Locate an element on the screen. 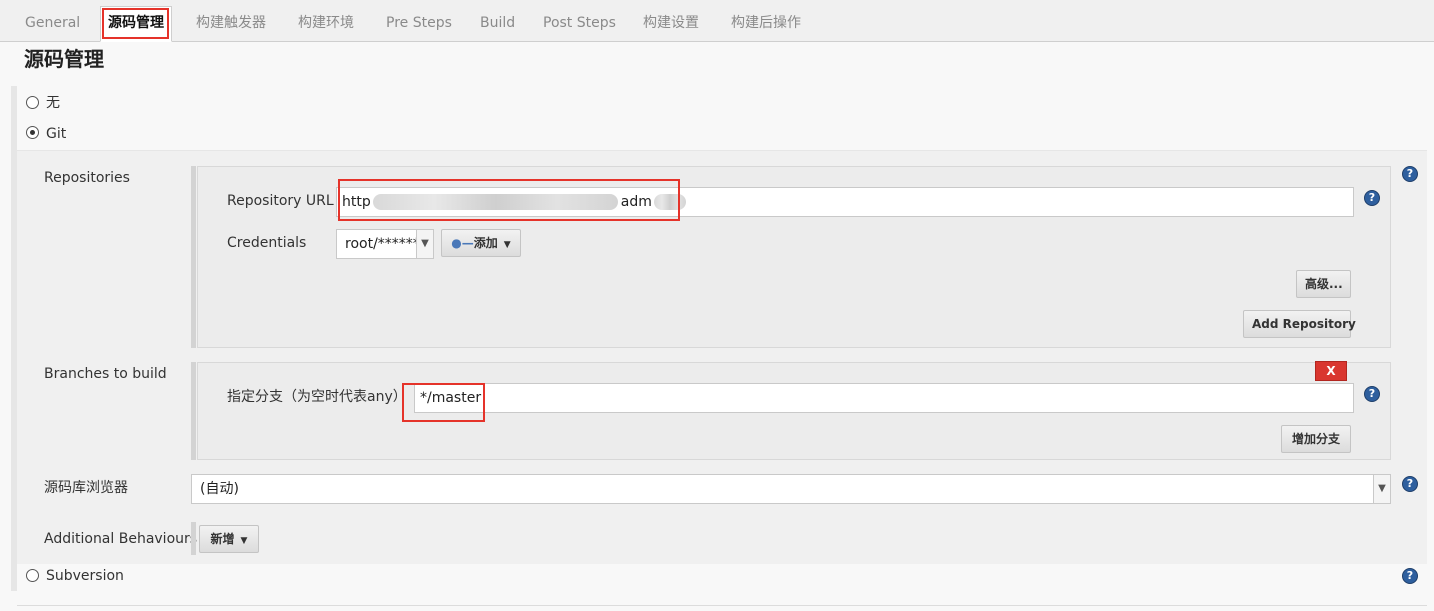 This screenshot has height=611, width=1434. key-icon: ●— is located at coordinates (462, 243).